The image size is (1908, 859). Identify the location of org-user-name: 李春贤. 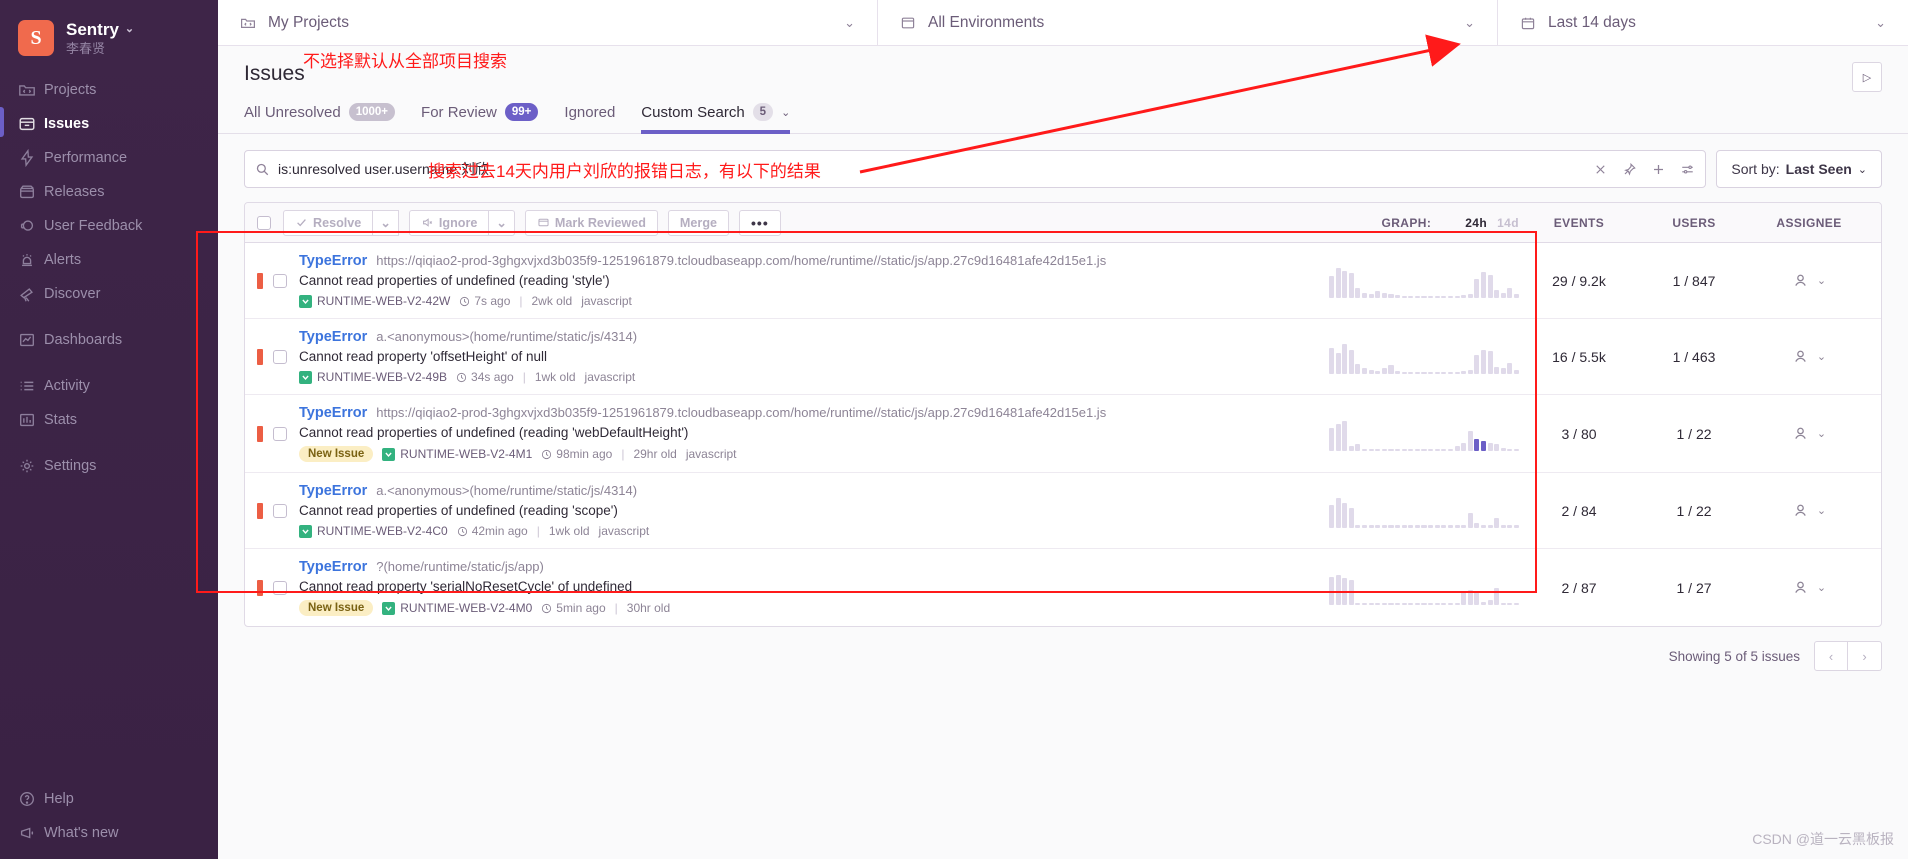
(86, 48).